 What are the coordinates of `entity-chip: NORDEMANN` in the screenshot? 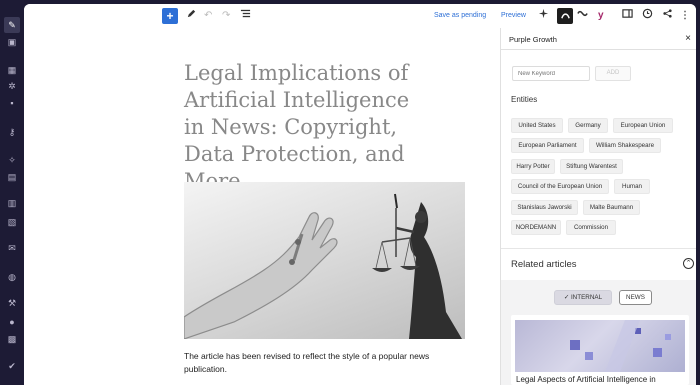 It's located at (536, 227).